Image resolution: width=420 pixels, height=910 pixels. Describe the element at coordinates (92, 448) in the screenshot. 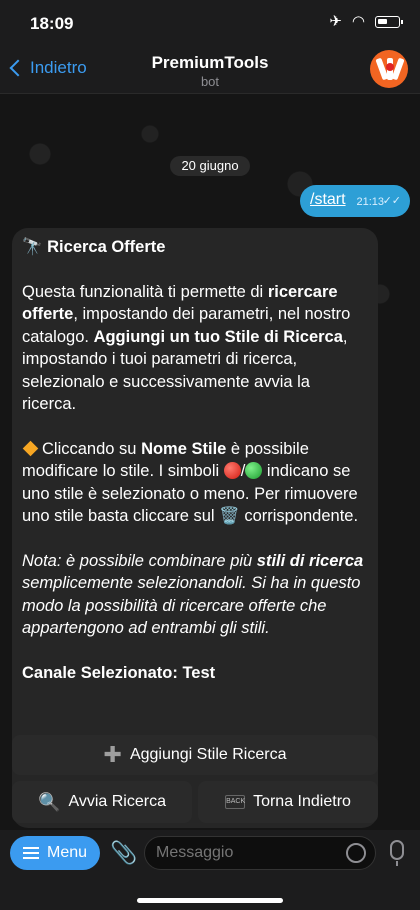

I see `text-span: Cliccando su` at that location.